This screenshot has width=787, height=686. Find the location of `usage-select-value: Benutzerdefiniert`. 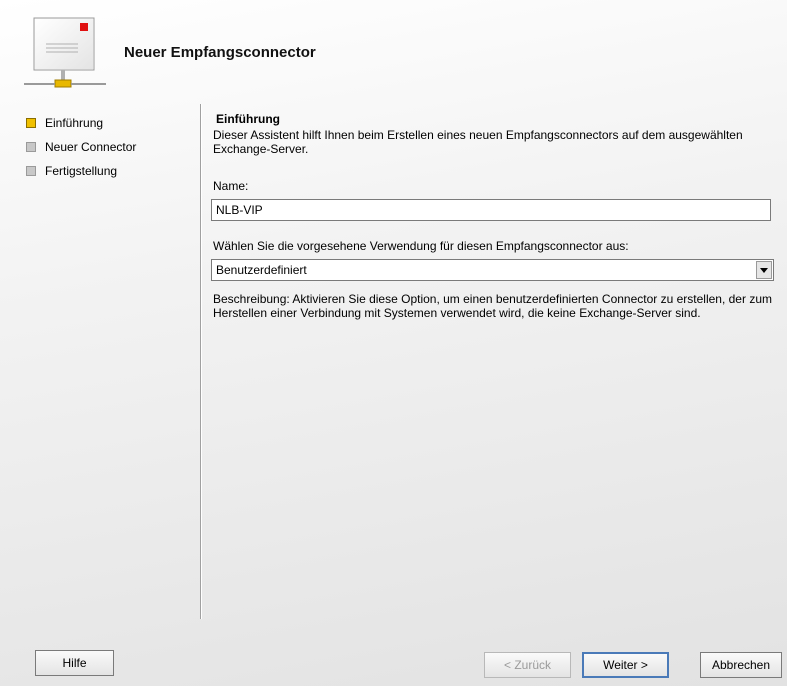

usage-select-value: Benutzerdefiniert is located at coordinates (261, 270).